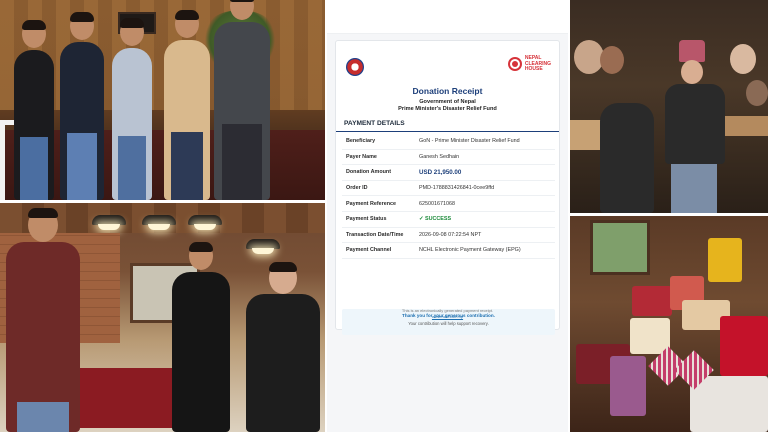  What do you see at coordinates (447, 102) in the screenshot?
I see `receipt-government: Government of Nepal` at bounding box center [447, 102].